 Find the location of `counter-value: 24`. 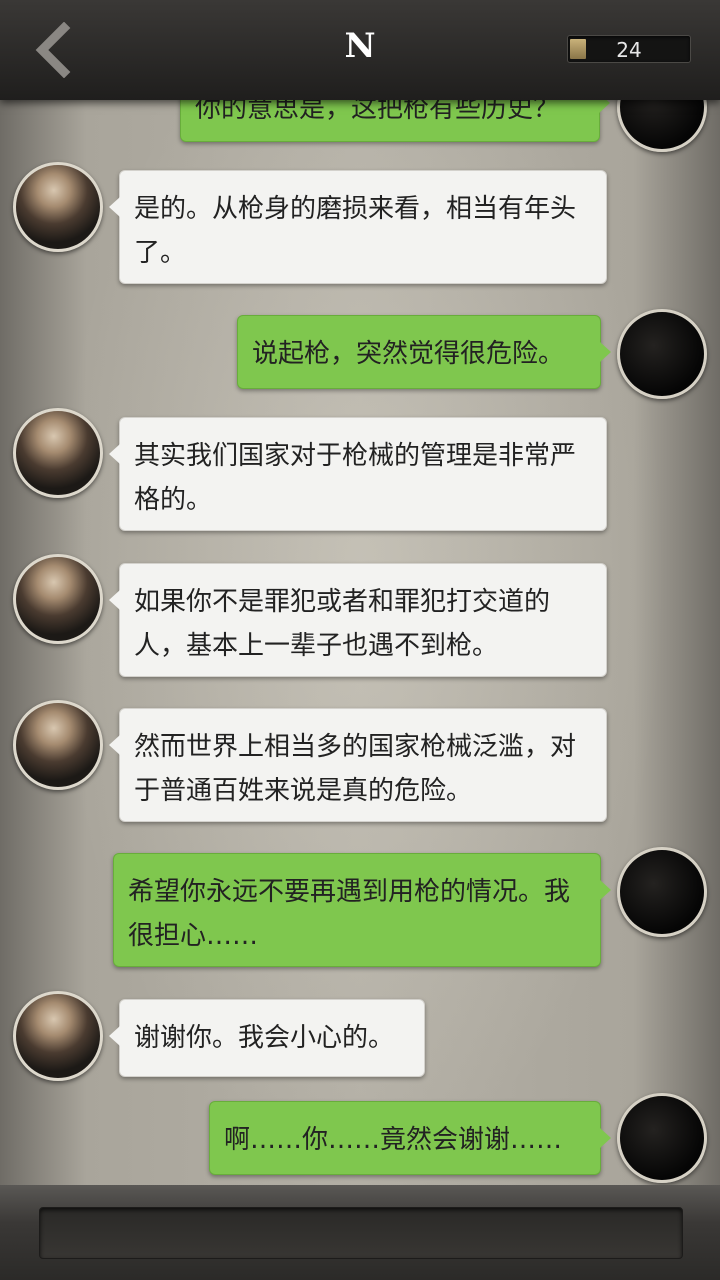

counter-value: 24 is located at coordinates (629, 50).